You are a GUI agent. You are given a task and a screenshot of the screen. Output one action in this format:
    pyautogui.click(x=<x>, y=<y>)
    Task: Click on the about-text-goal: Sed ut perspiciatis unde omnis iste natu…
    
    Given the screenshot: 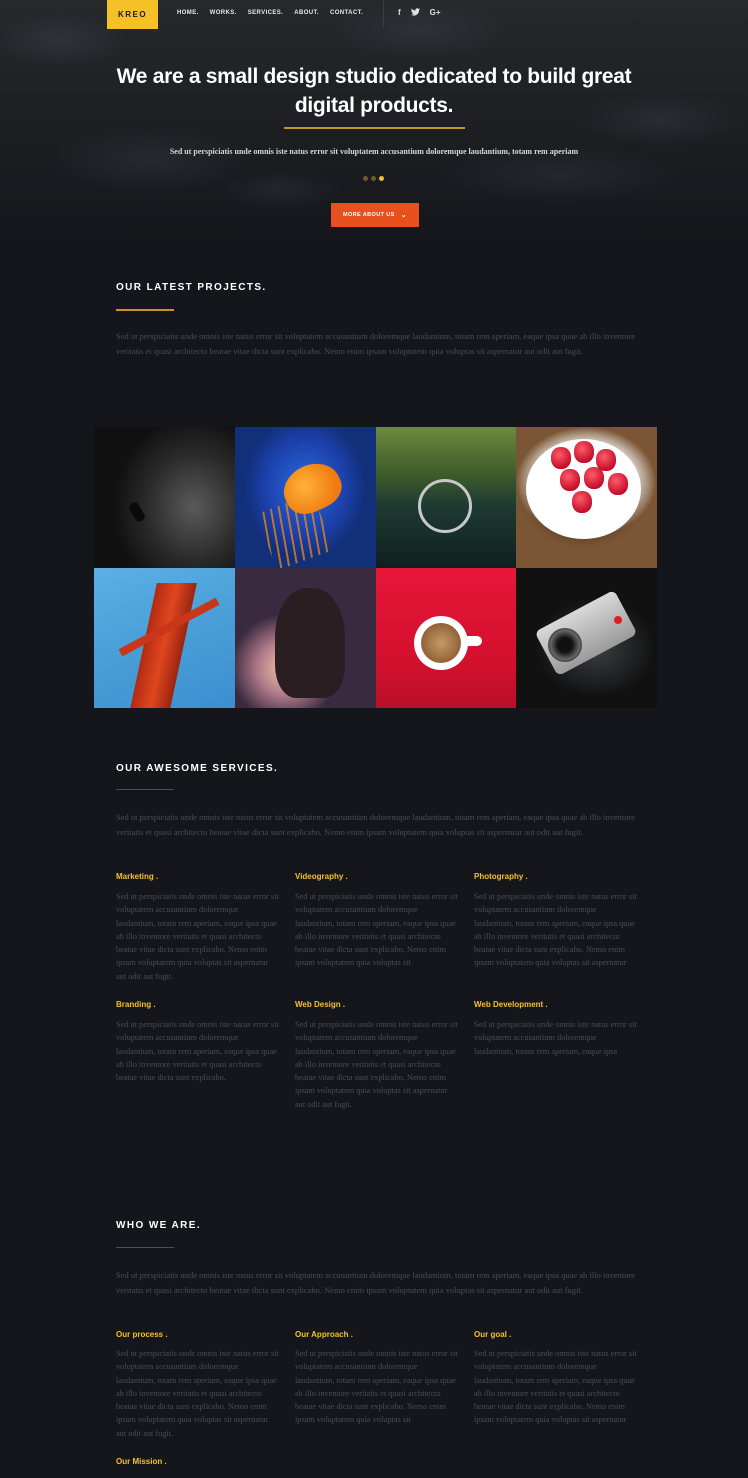 What is the action you would take?
    pyautogui.click(x=555, y=1387)
    